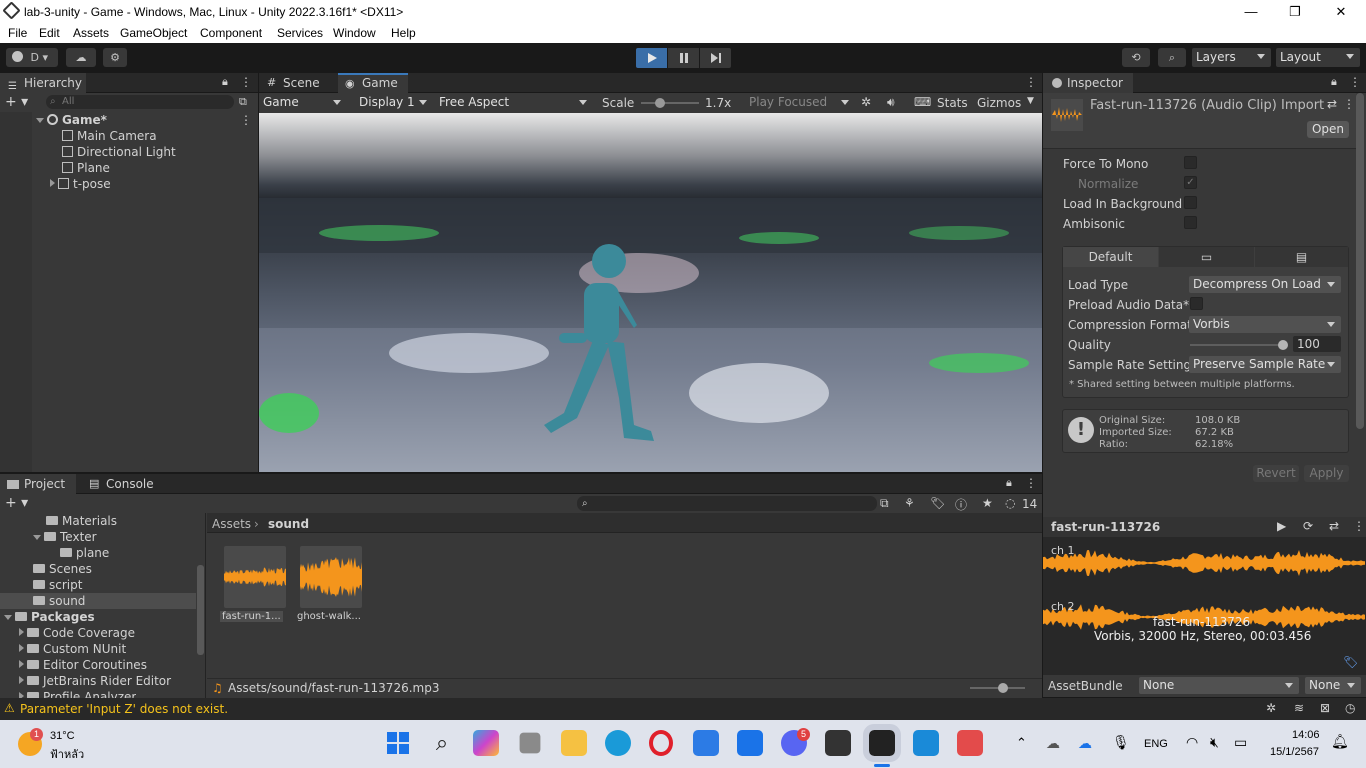 This screenshot has width=1366, height=768. Describe the element at coordinates (1110, 257) in the screenshot. I see `platform-tab-default: Default` at that location.